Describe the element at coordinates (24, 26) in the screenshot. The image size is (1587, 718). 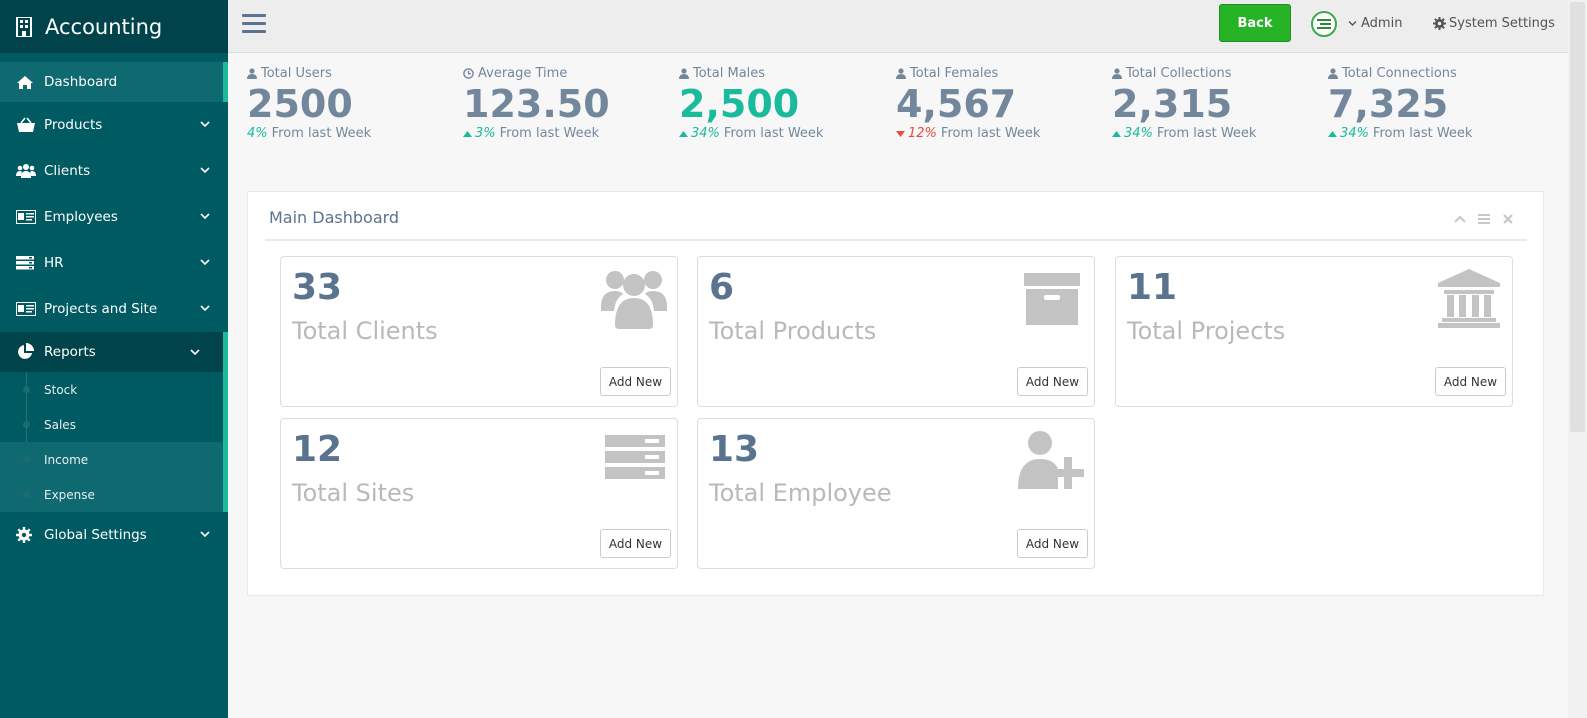
I see `building-icon` at that location.